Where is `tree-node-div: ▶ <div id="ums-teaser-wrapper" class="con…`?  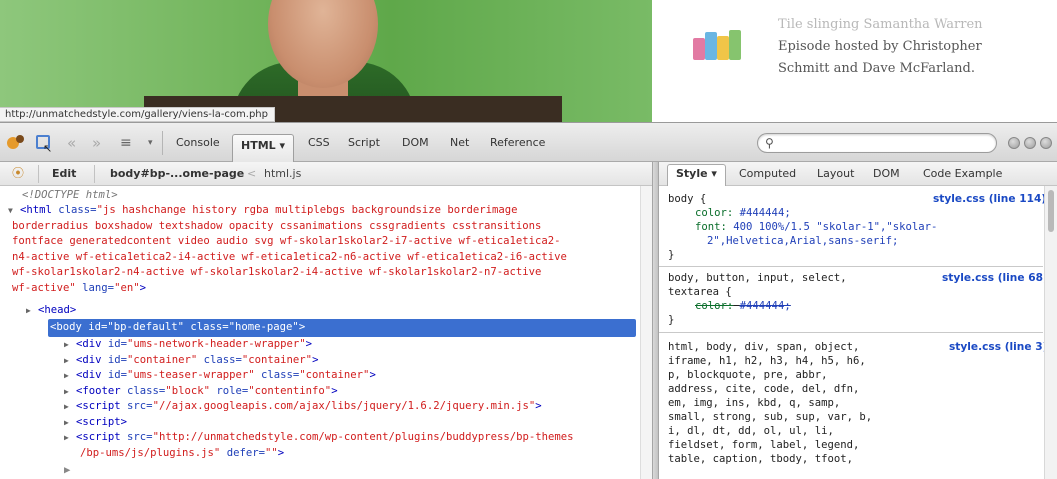
tree-node-div: ▶ <div id="ums-teaser-wrapper" class="con… is located at coordinates (220, 376).